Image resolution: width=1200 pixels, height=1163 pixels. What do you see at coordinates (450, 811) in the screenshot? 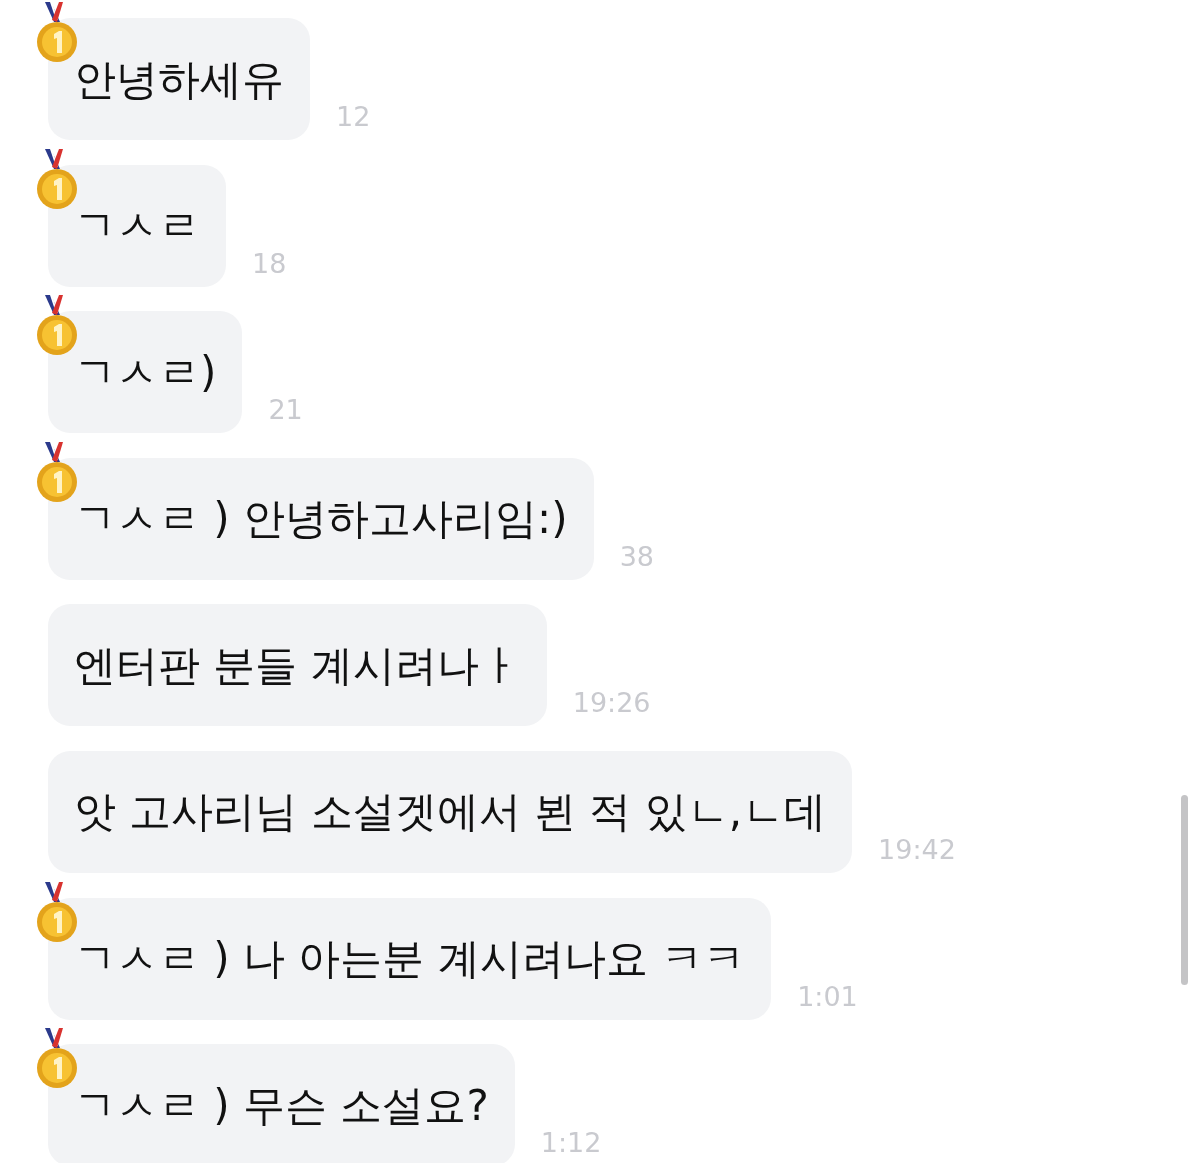
I see `message-bubble: 앗 고사리님 소설겟에서 뵌 적 있ㄴ,ㄴ데` at bounding box center [450, 811].